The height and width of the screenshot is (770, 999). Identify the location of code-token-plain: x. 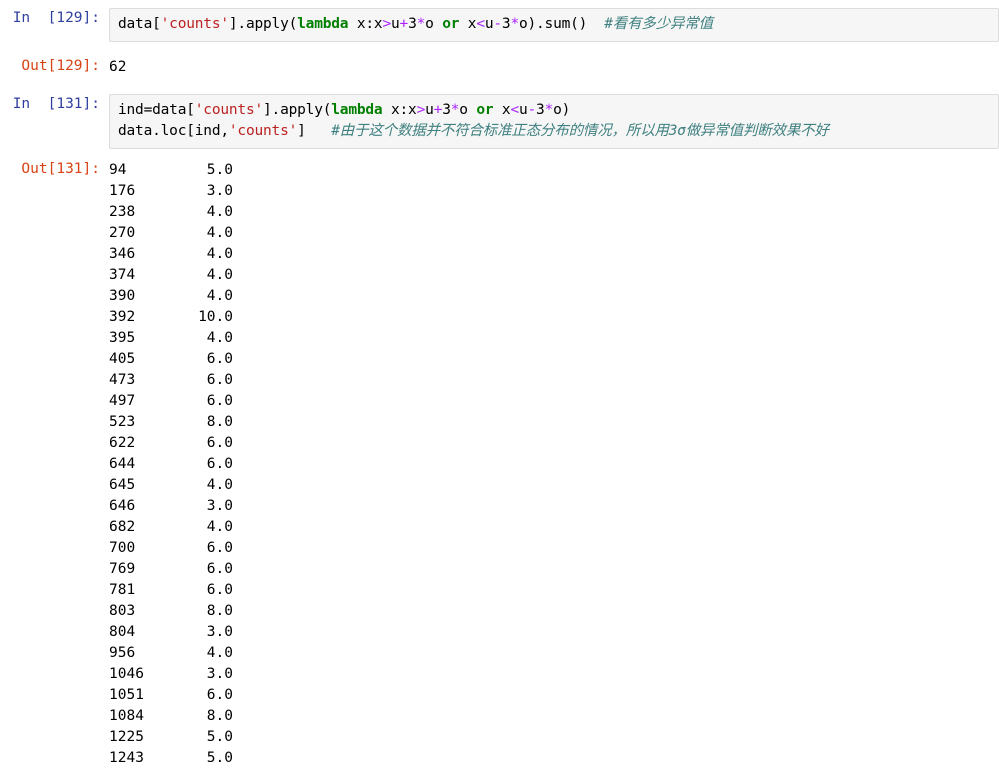
(502, 110).